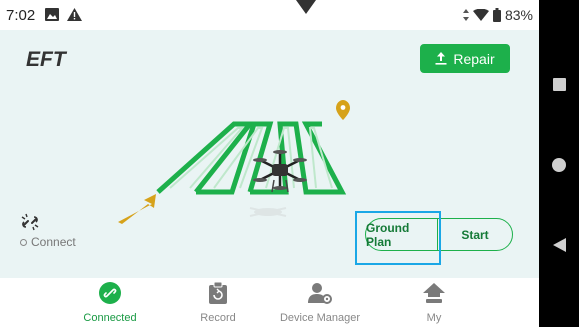 The height and width of the screenshot is (327, 579). Describe the element at coordinates (269, 302) in the screenshot. I see `bottom-tab-bar: Connected Record Device Manager My` at that location.